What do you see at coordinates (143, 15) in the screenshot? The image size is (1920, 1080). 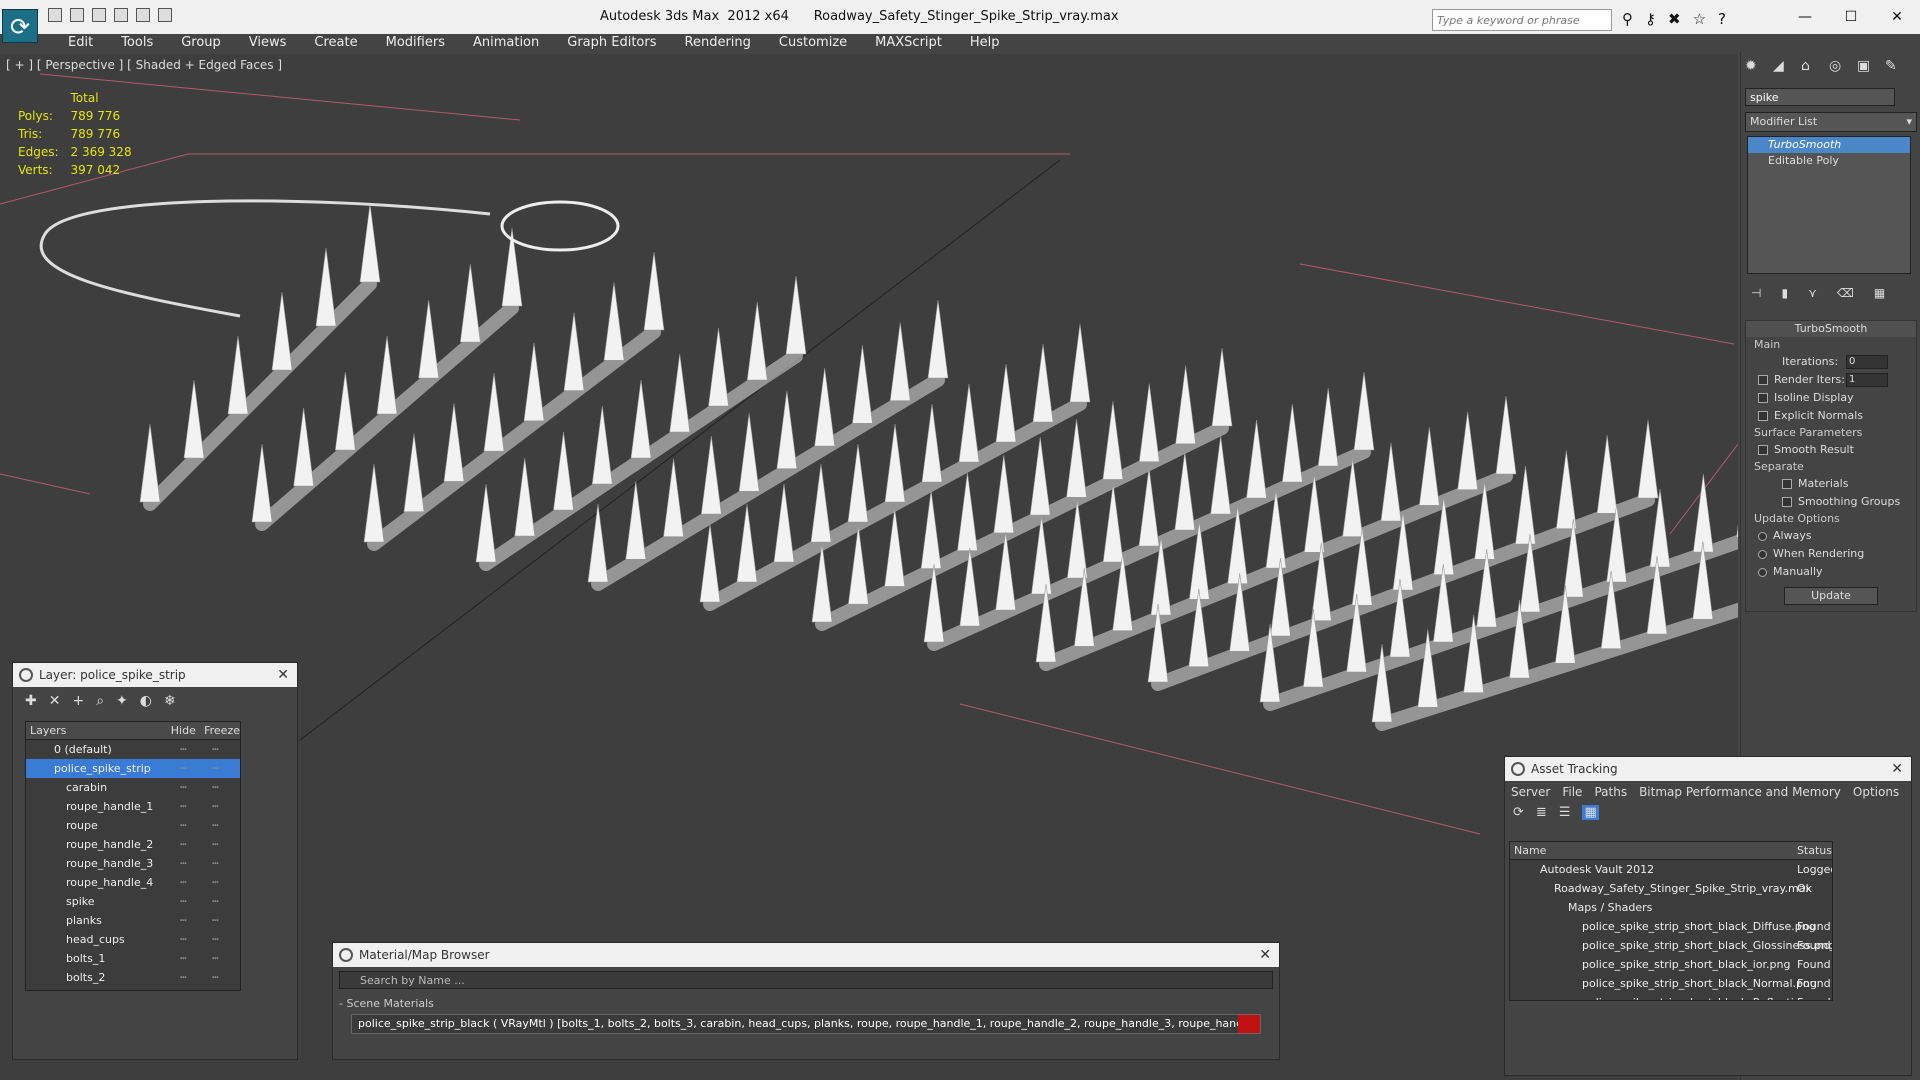 I see `hold-icon` at bounding box center [143, 15].